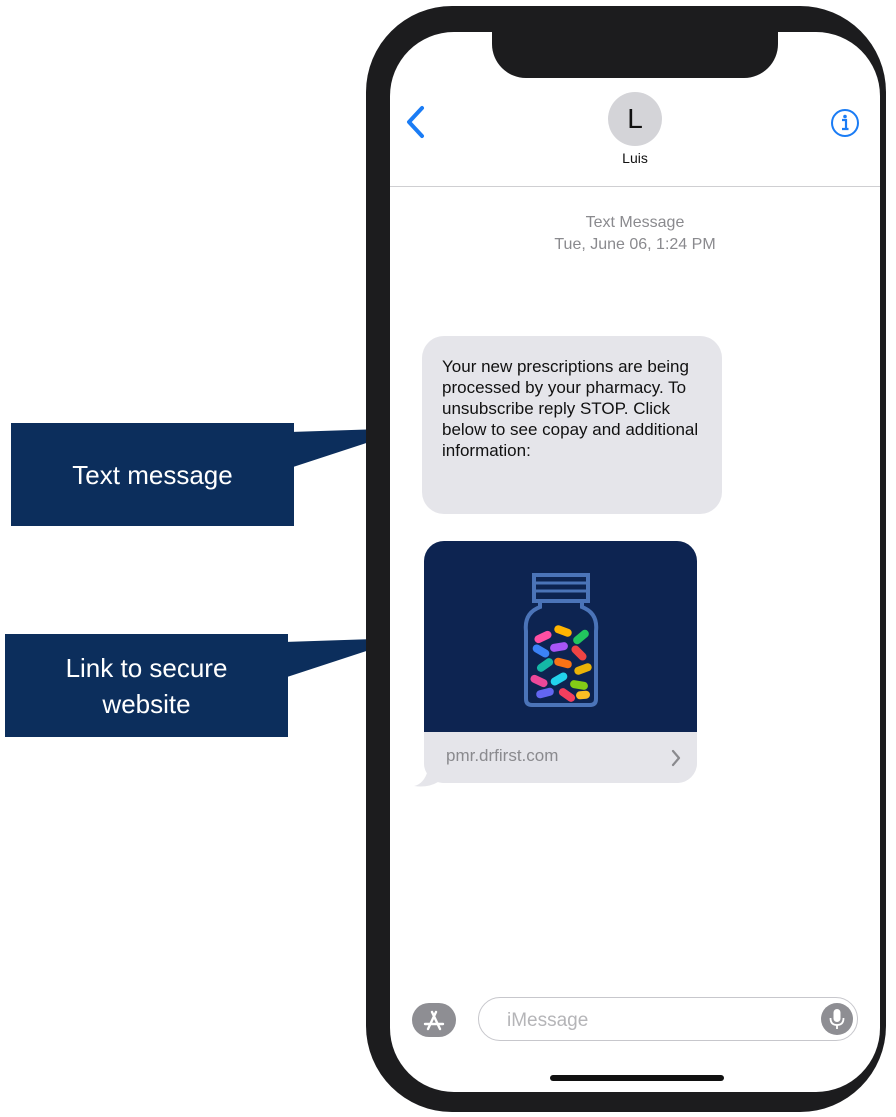 The height and width of the screenshot is (1117, 896). I want to click on phone-notch, so click(635, 54).